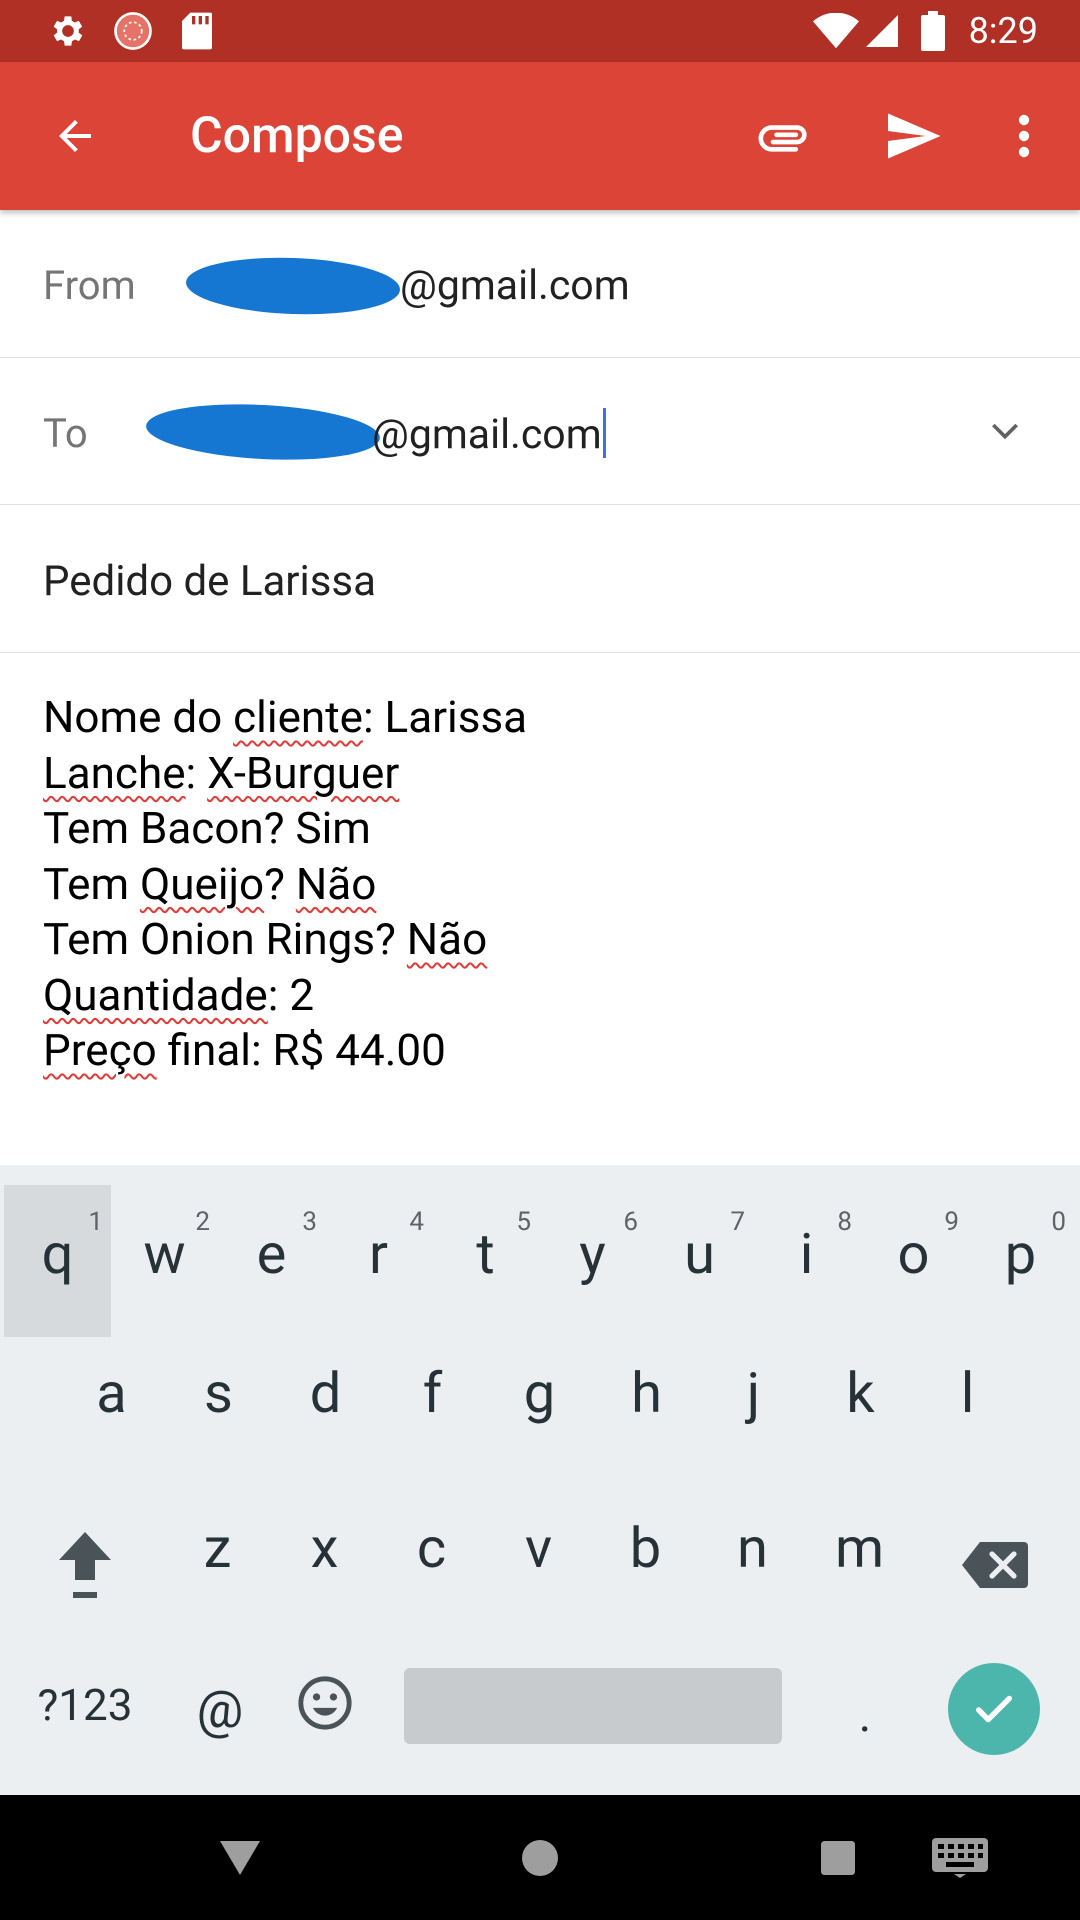 The width and height of the screenshot is (1080, 1920). Describe the element at coordinates (913, 136) in the screenshot. I see `send-icon` at that location.